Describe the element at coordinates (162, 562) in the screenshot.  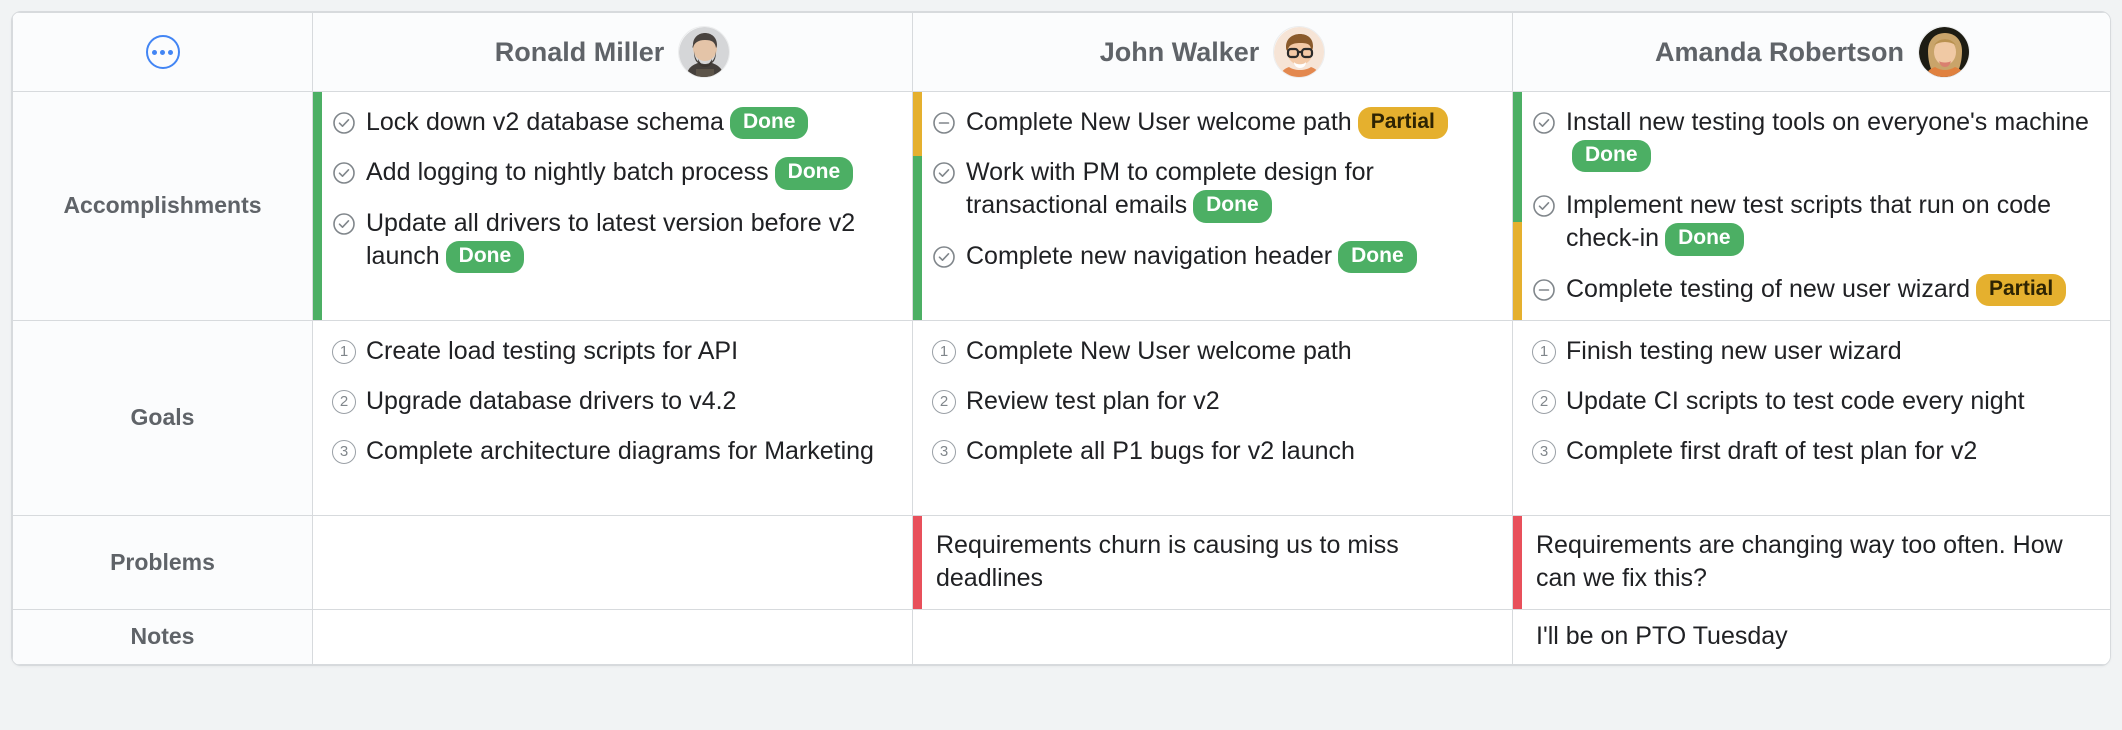
I see `row-label-problems: Problems` at that location.